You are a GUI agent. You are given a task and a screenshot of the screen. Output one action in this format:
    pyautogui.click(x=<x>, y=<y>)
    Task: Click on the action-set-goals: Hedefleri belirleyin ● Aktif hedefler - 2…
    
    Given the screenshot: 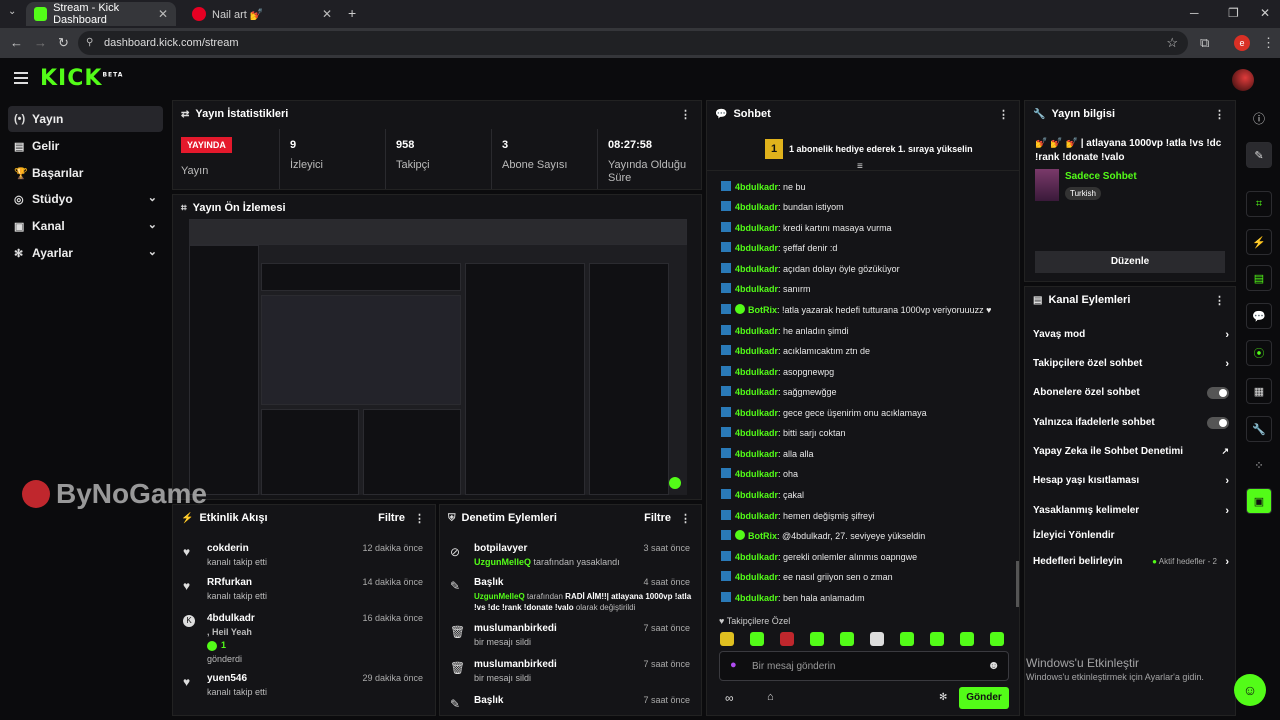 What is the action you would take?
    pyautogui.click(x=1131, y=562)
    